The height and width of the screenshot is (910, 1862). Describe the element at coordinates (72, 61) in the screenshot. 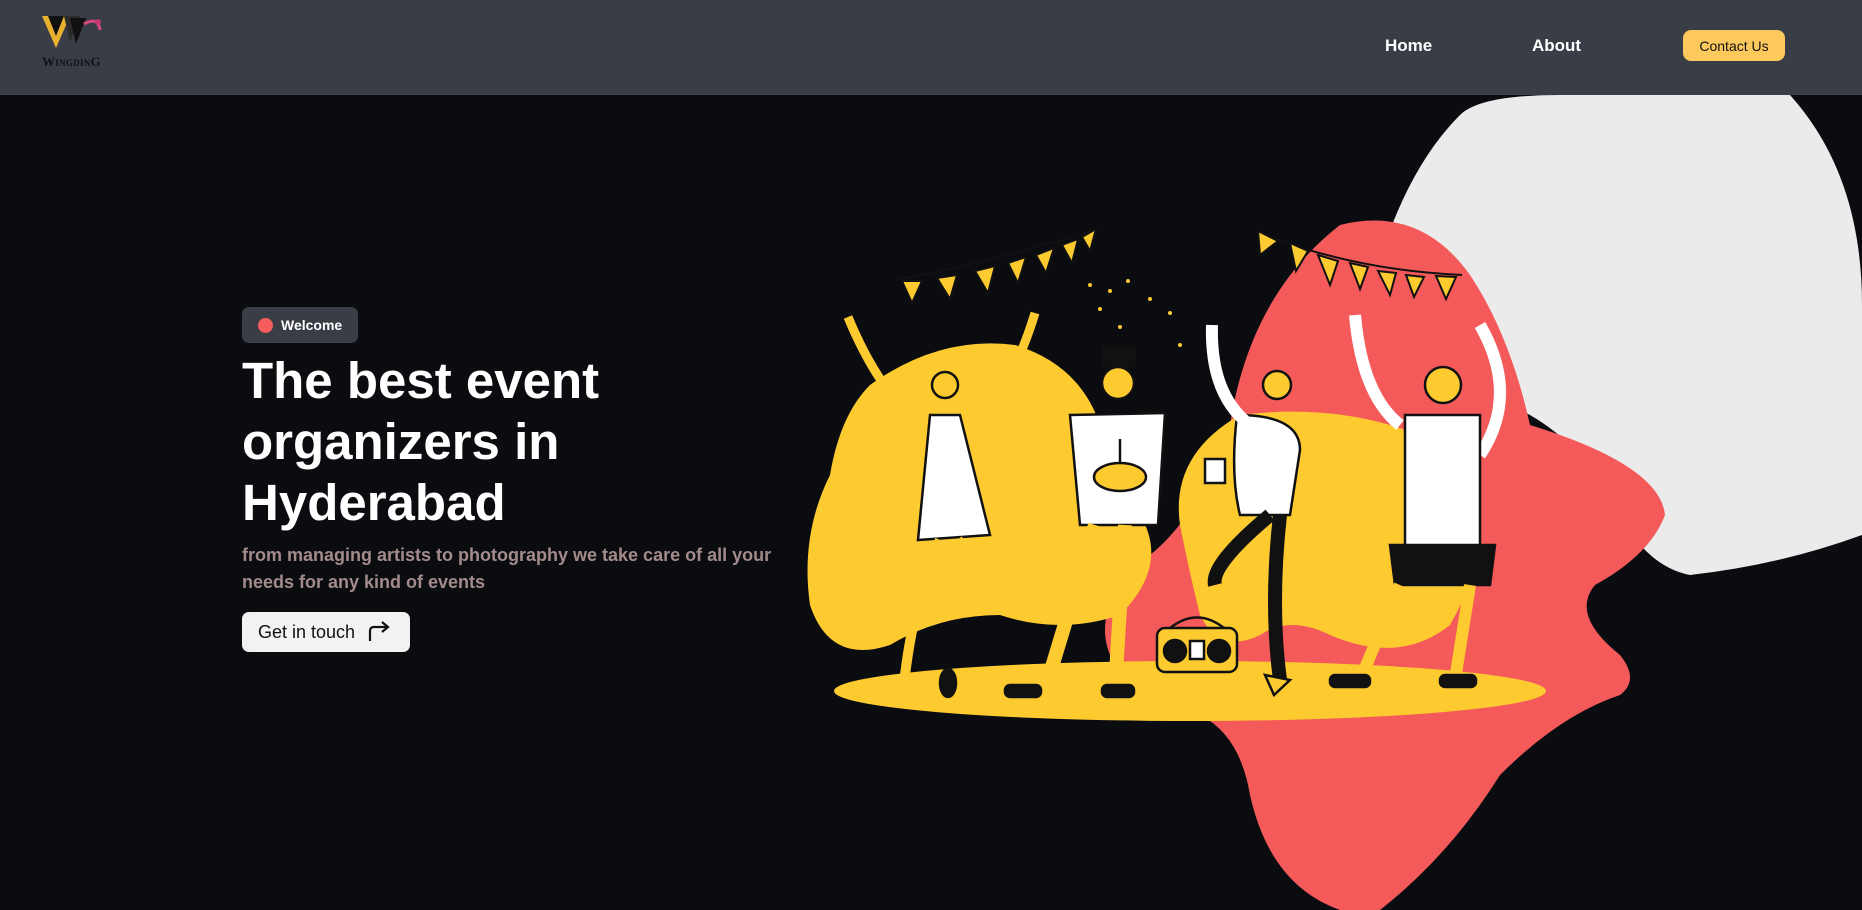

I see `logo-text: WingdinG` at that location.